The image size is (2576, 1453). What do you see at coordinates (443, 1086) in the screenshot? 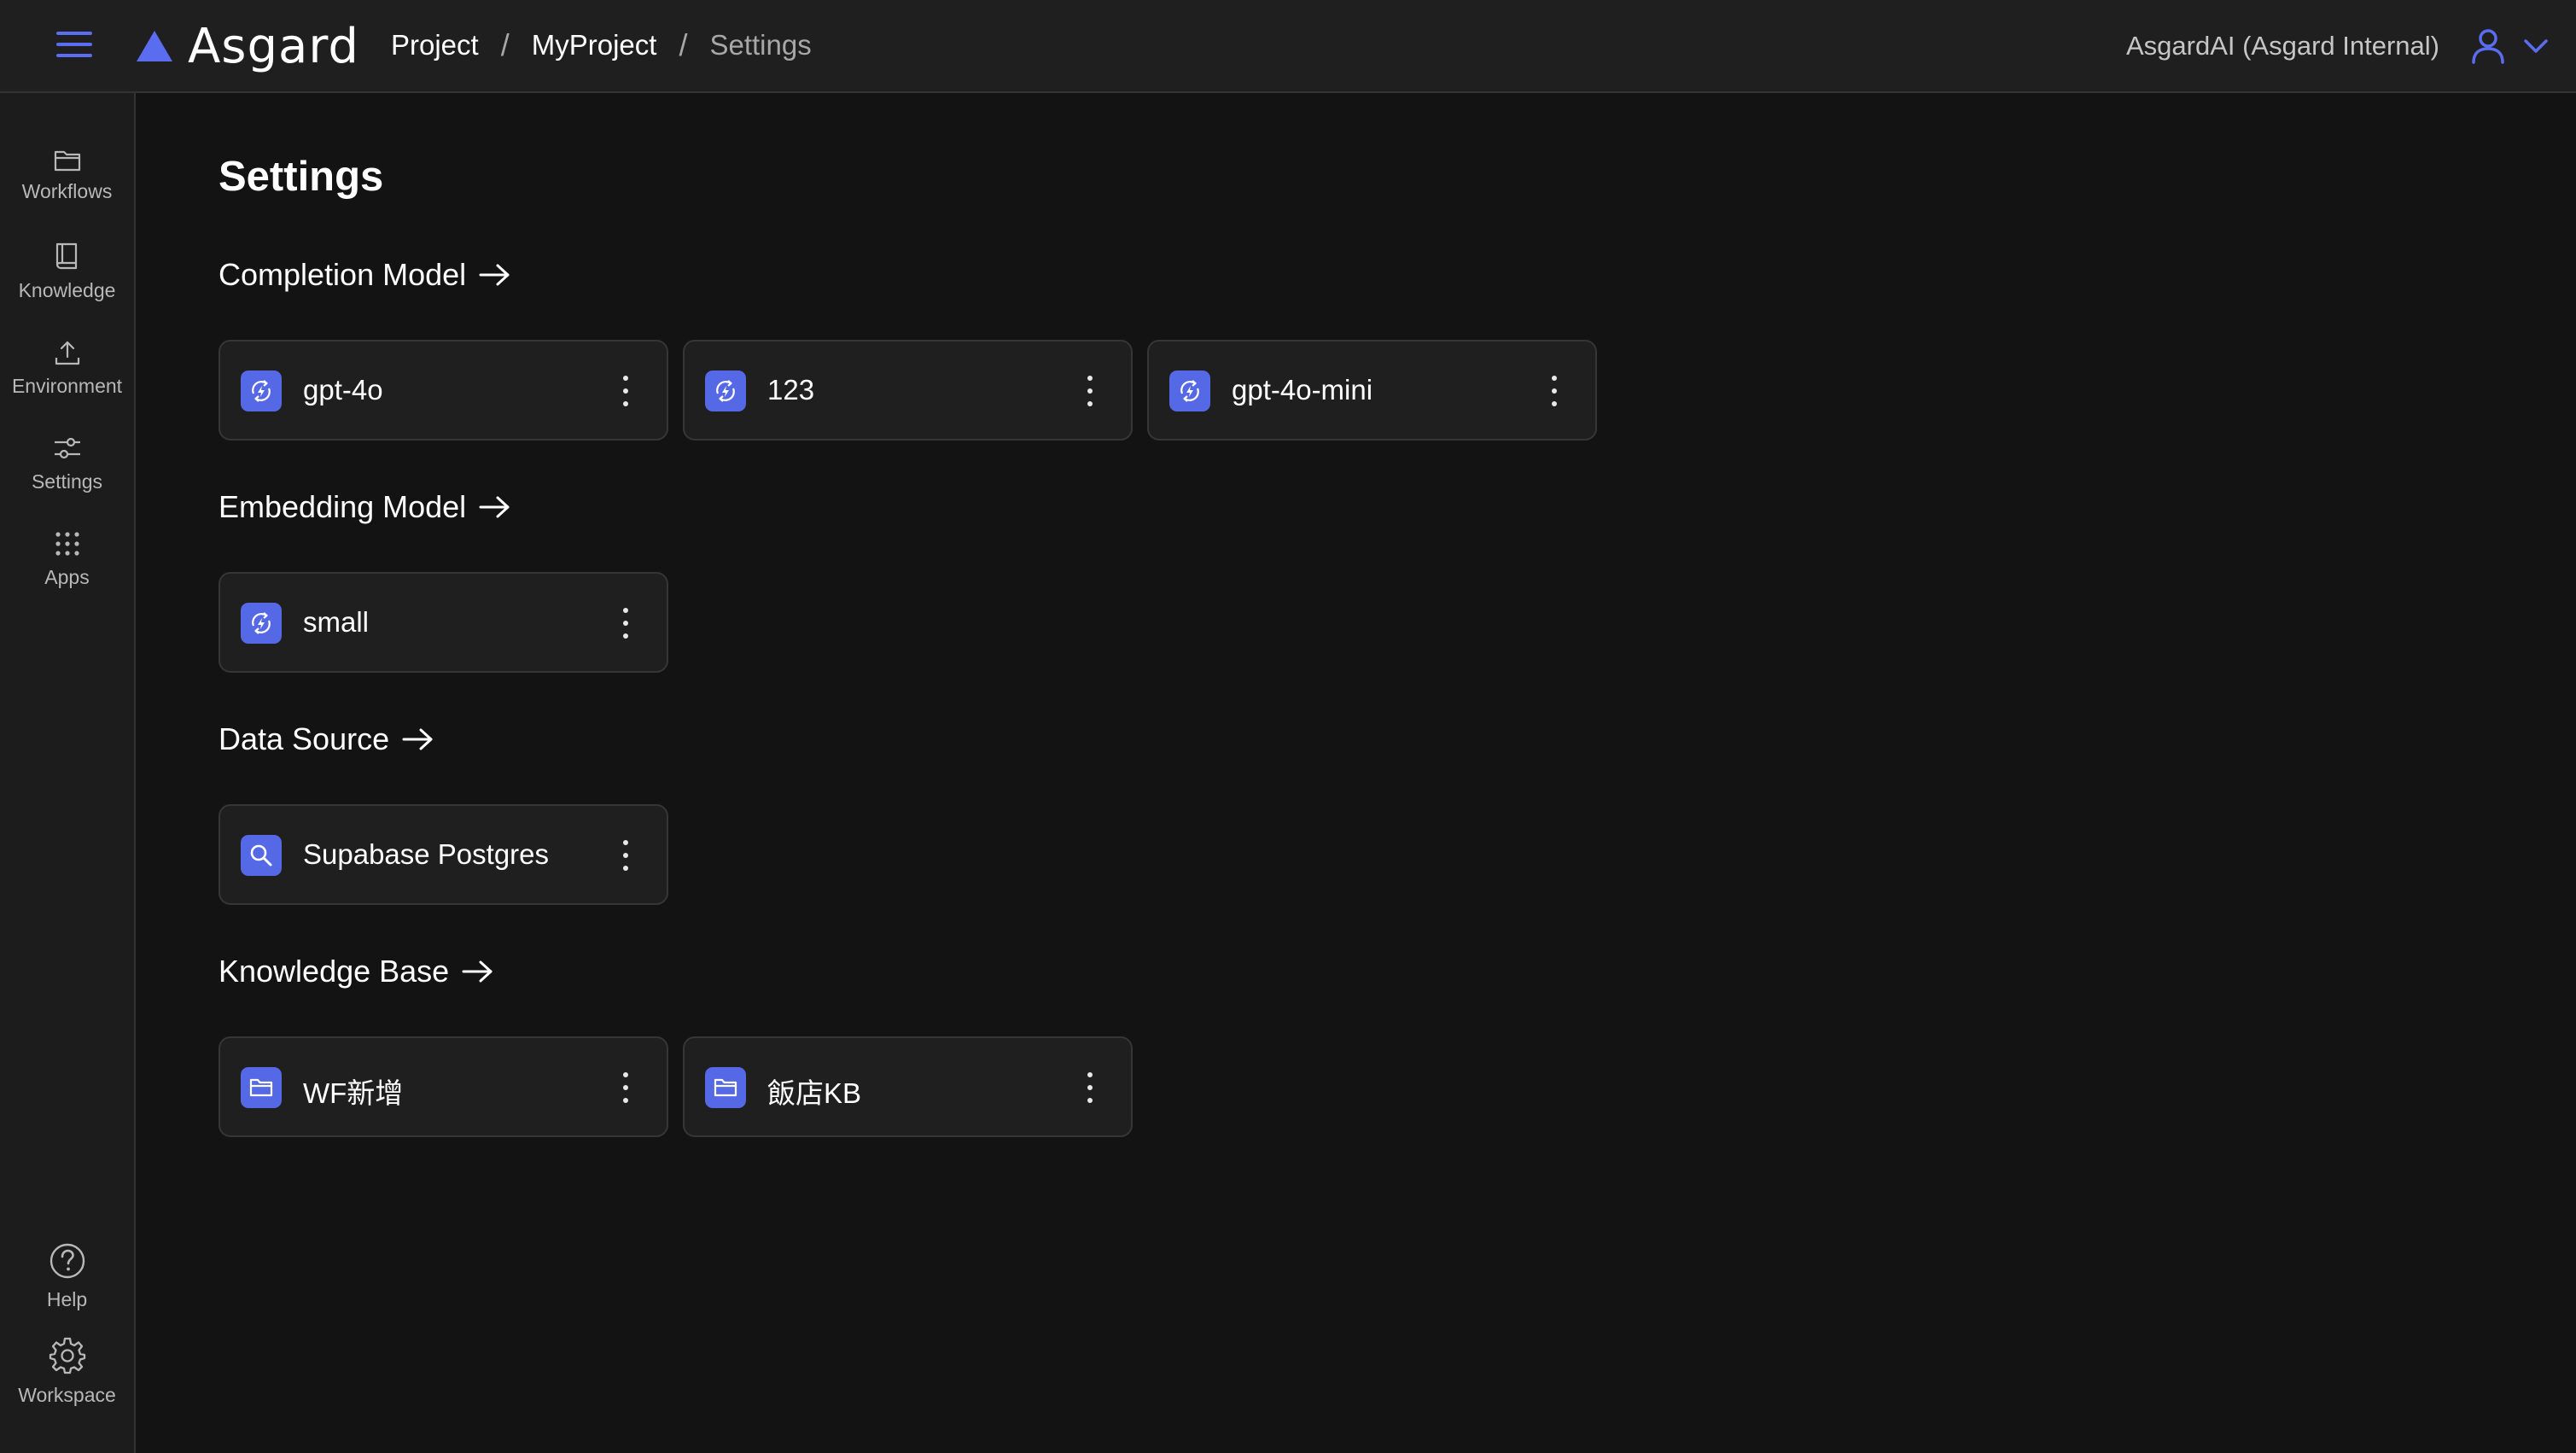
I see `knowledge-card-wf: WF新增` at bounding box center [443, 1086].